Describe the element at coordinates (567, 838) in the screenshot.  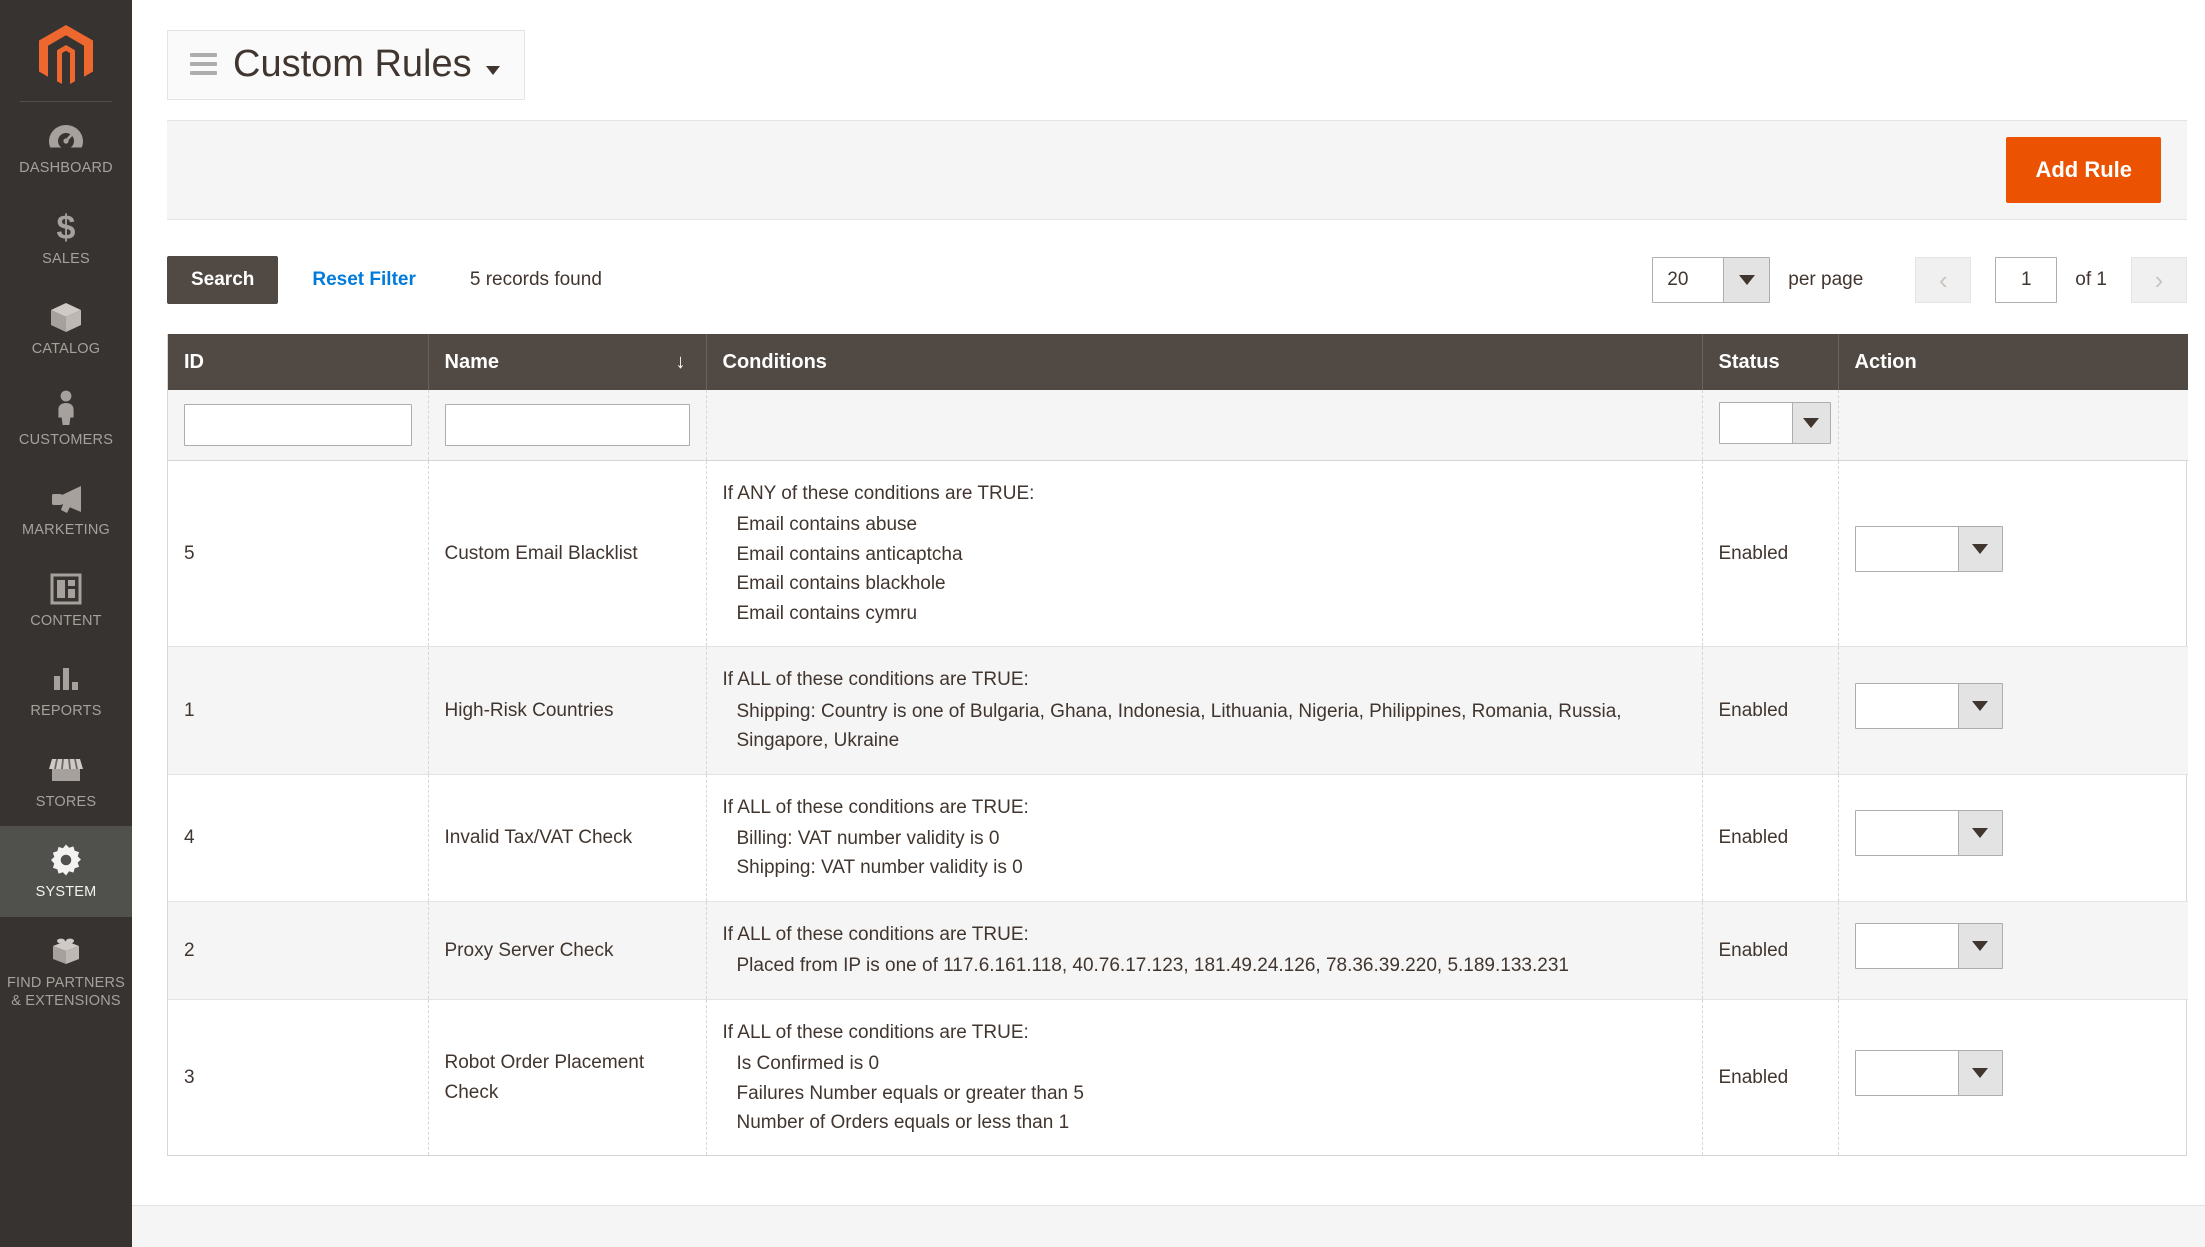
I see `cell-name: Invalid Tax/VAT Check` at that location.